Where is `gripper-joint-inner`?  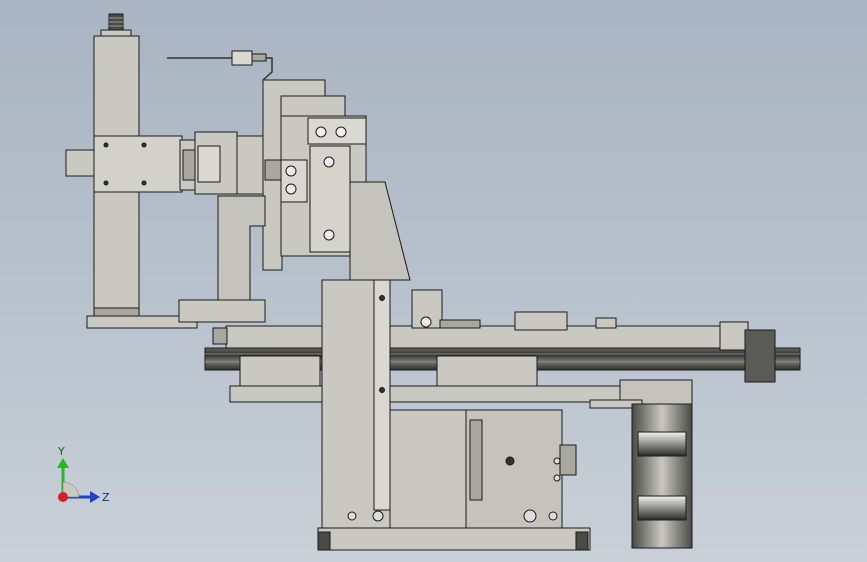
gripper-joint-inner is located at coordinates (189, 165).